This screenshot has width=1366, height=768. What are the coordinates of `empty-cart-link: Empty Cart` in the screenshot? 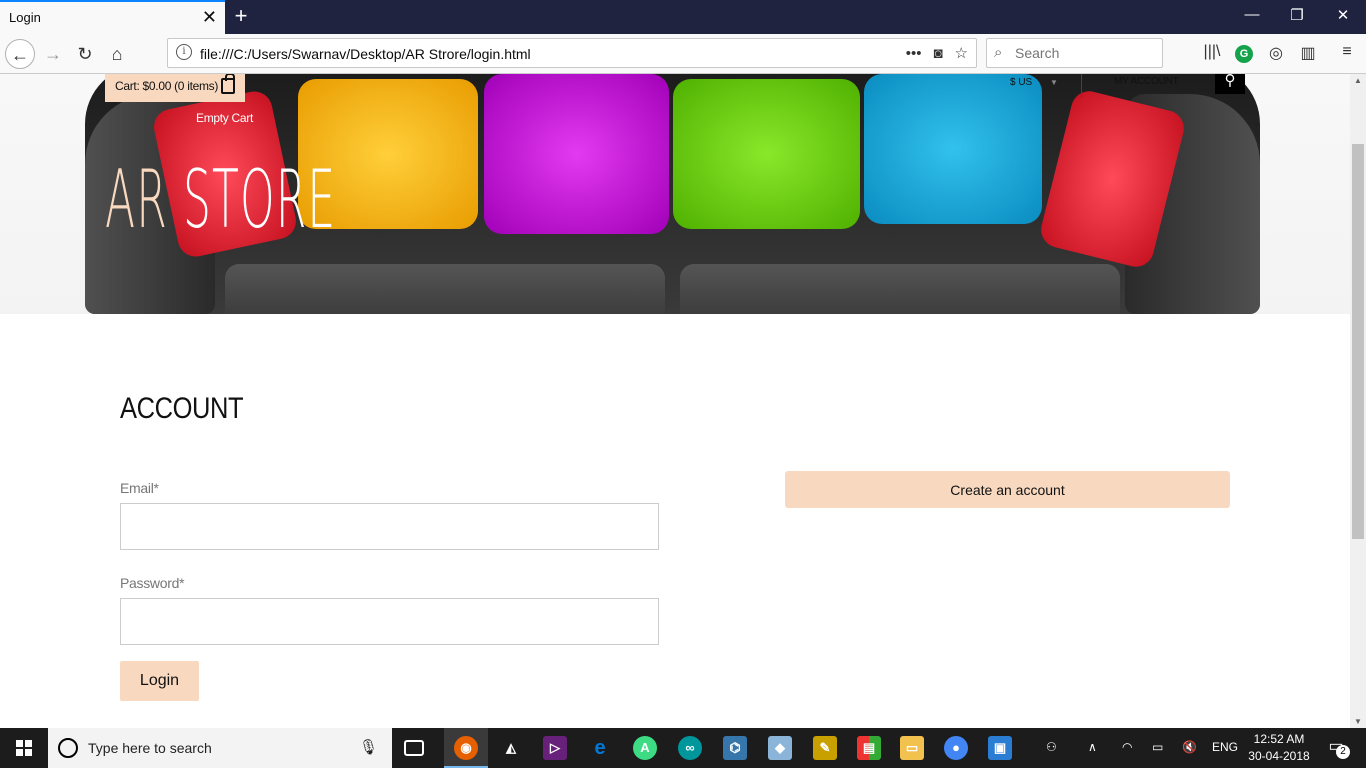 It's located at (224, 118).